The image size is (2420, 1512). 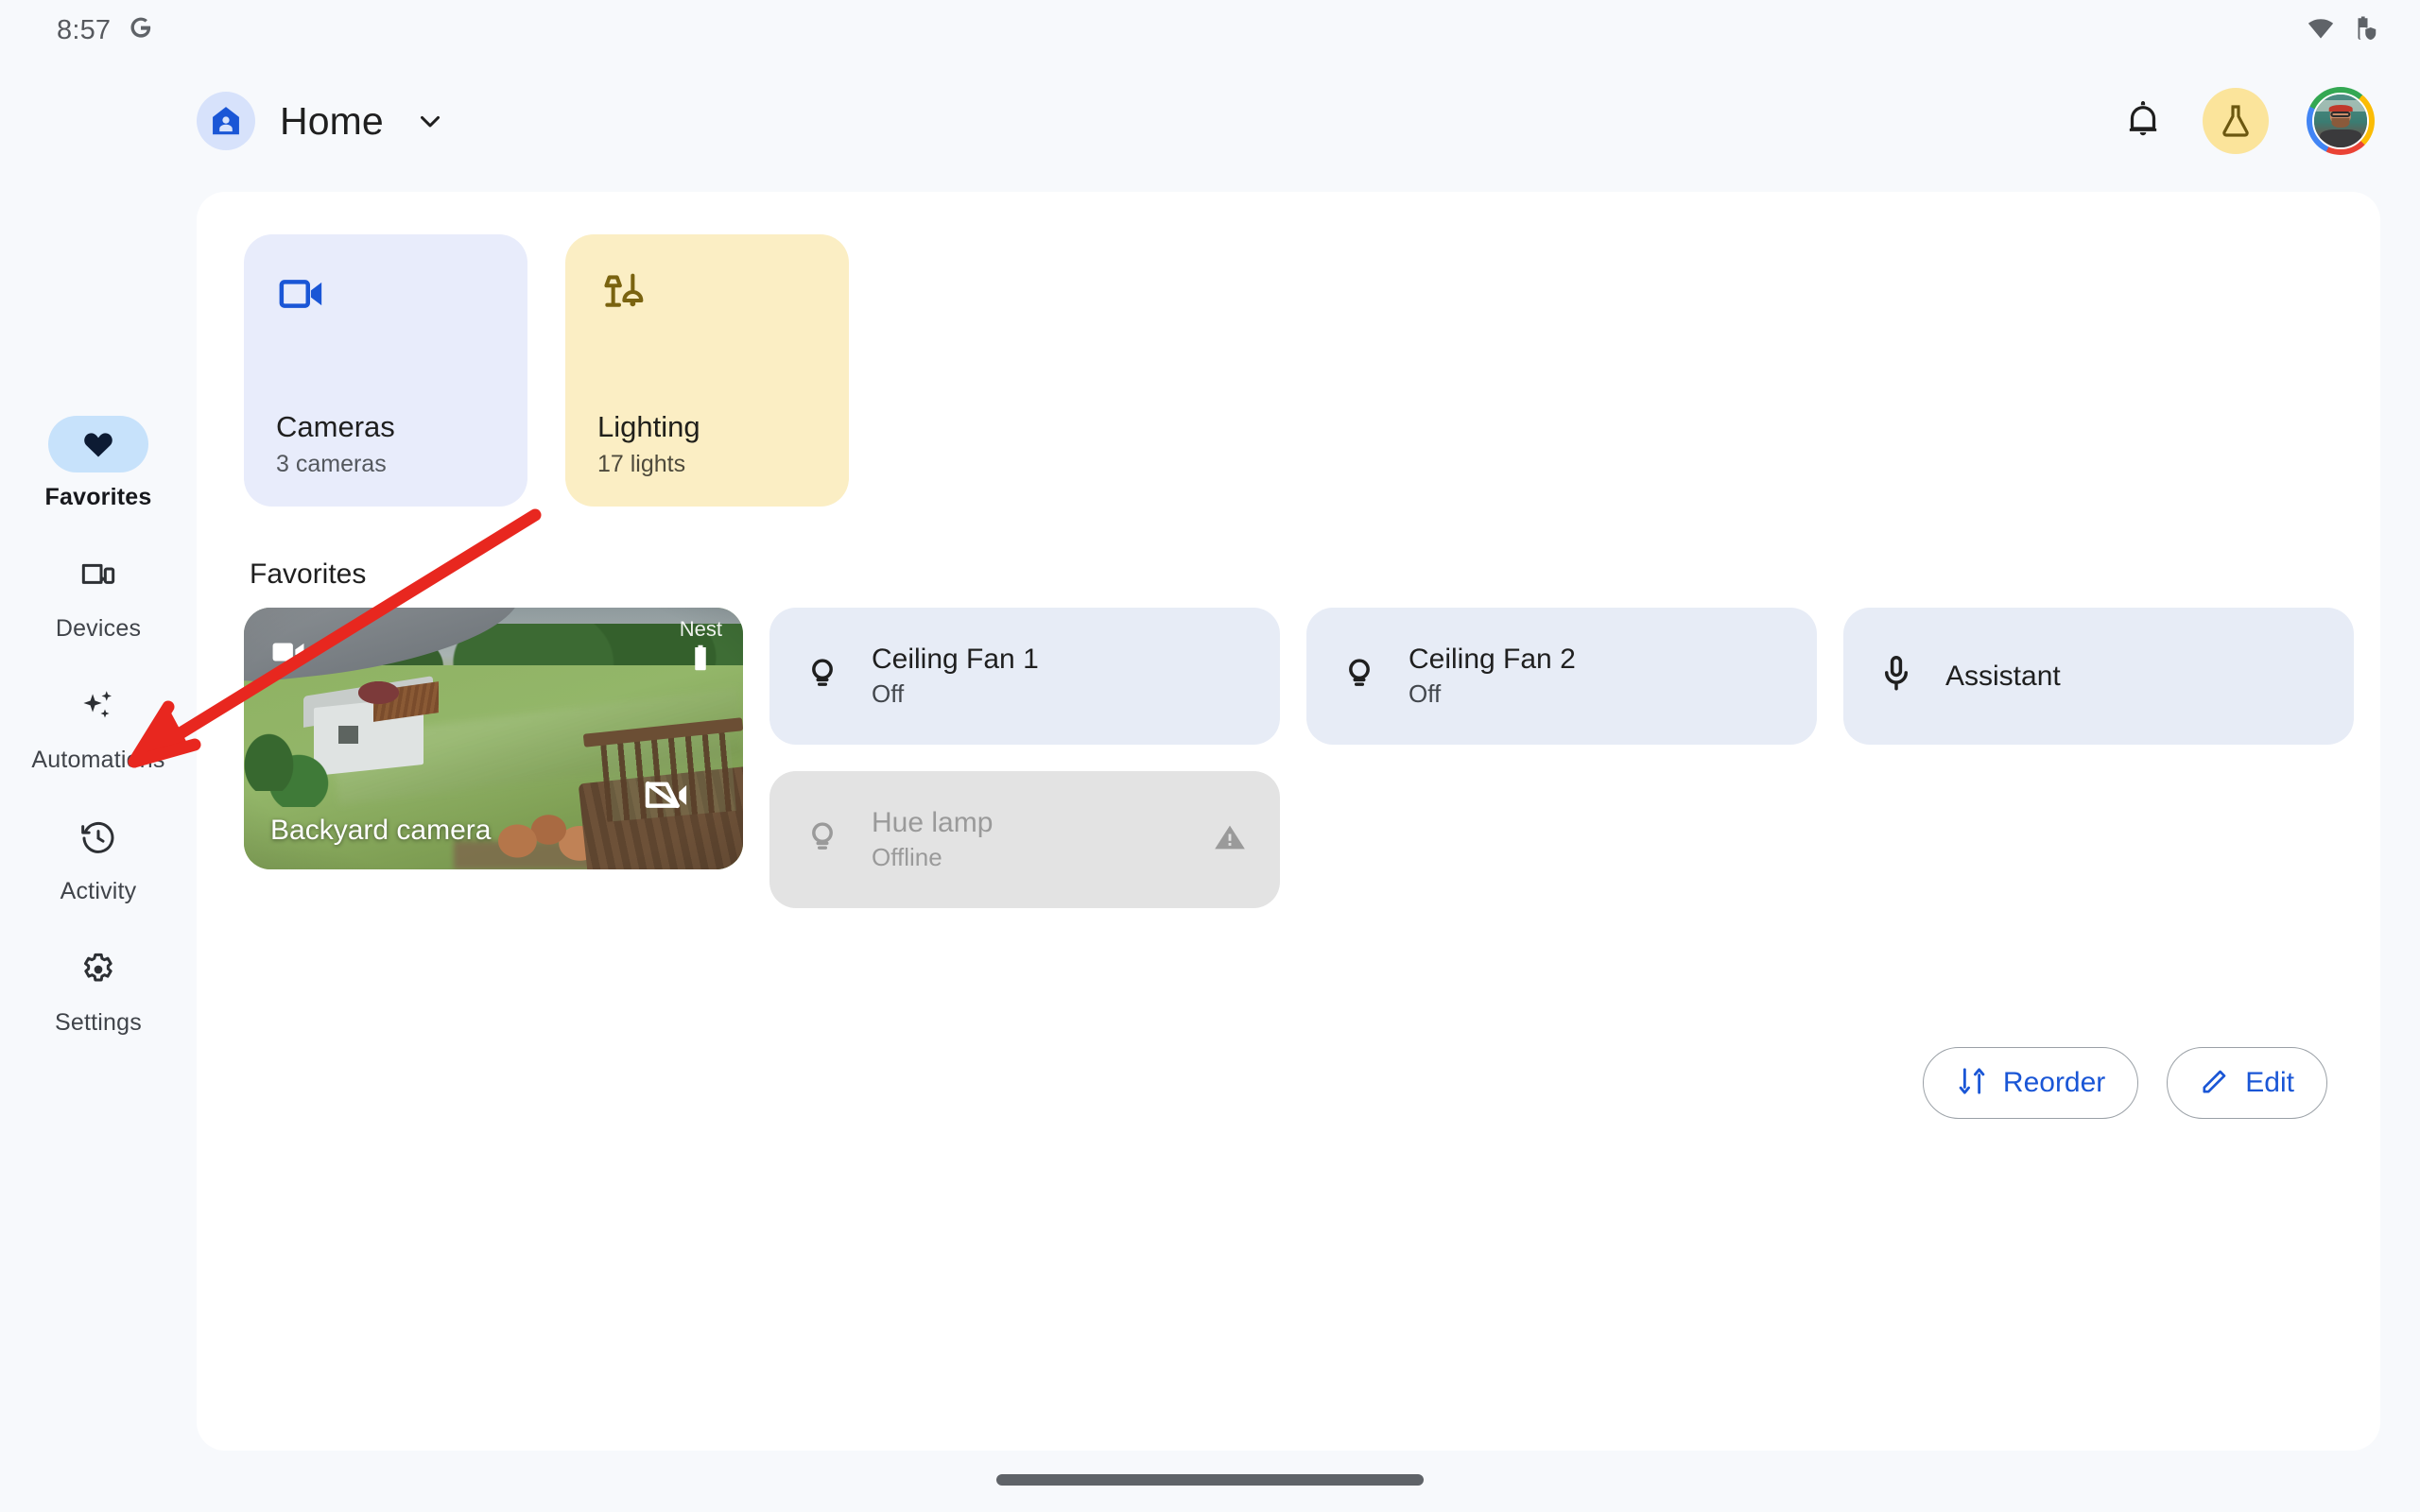 I want to click on camera-brand-label: Nest, so click(x=700, y=629).